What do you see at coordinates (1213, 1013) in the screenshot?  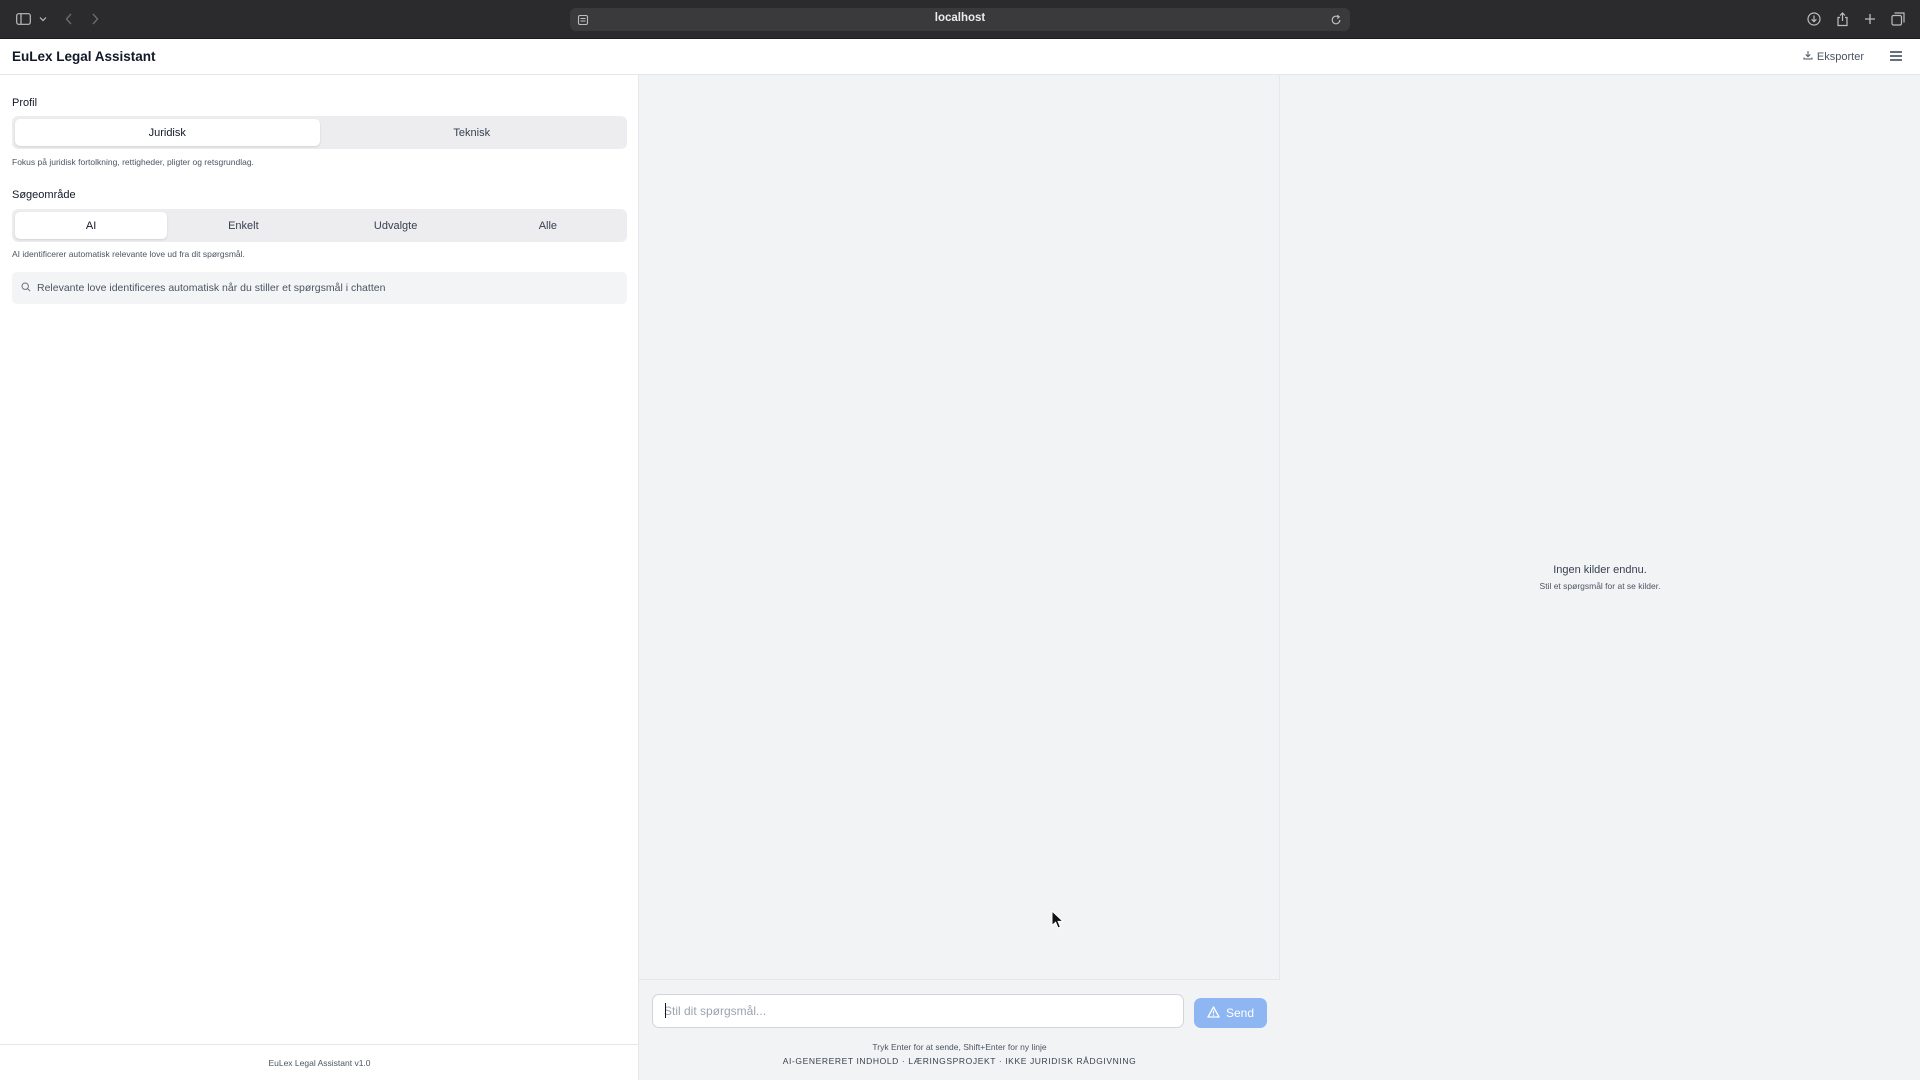 I see `send-icon` at bounding box center [1213, 1013].